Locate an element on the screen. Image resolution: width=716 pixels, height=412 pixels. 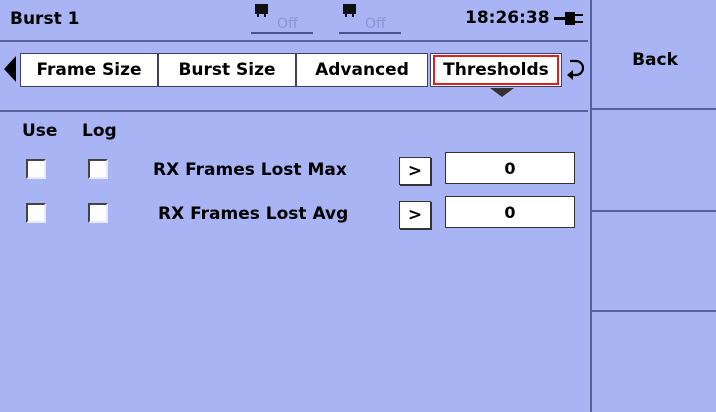
tab-label: Burst Size is located at coordinates (227, 70).